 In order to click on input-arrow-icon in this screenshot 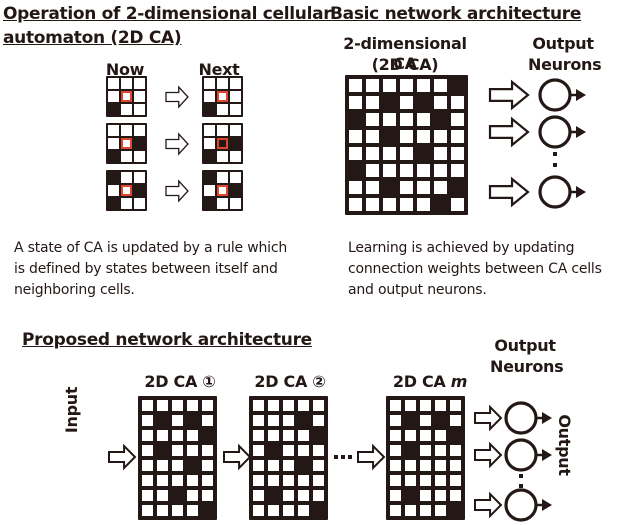, I will do `click(122, 457)`.